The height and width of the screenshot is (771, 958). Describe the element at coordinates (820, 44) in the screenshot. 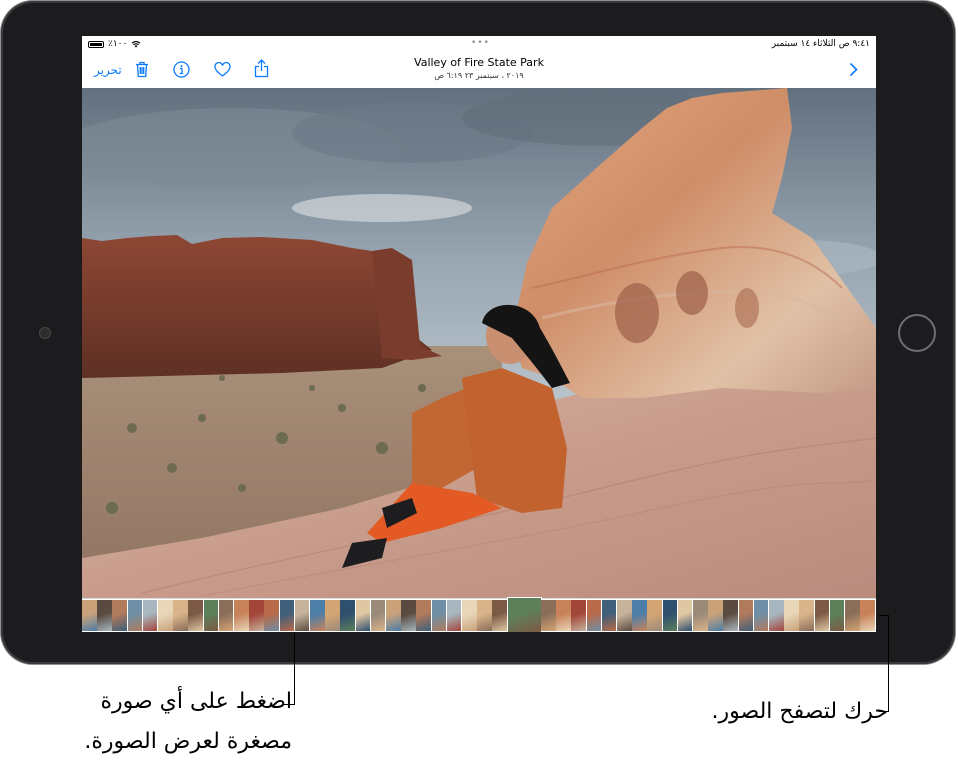

I see `status-time-date: ٩:٤١ ص الثلاثاء ١٤ سبتمبر` at that location.